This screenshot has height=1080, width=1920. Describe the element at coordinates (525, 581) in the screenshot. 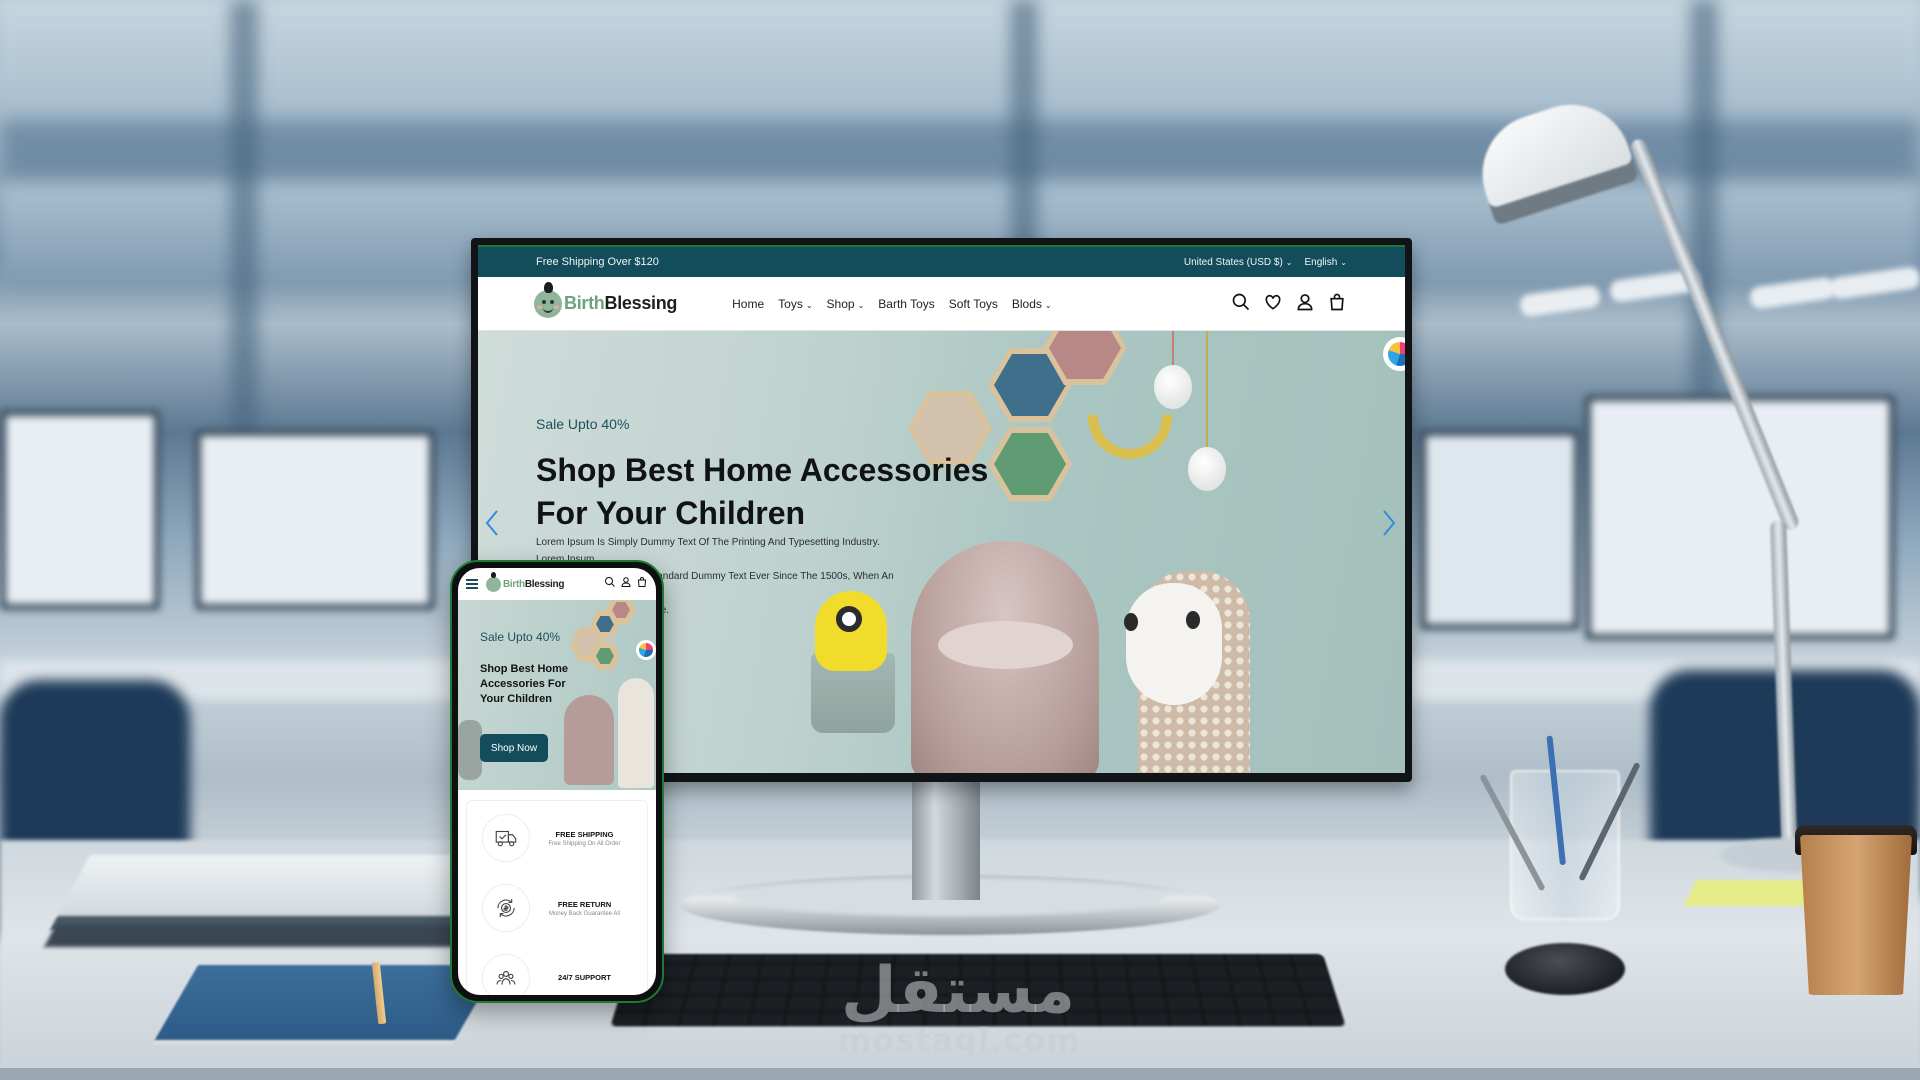

I see `mobile-logo: BirthBlessing` at that location.